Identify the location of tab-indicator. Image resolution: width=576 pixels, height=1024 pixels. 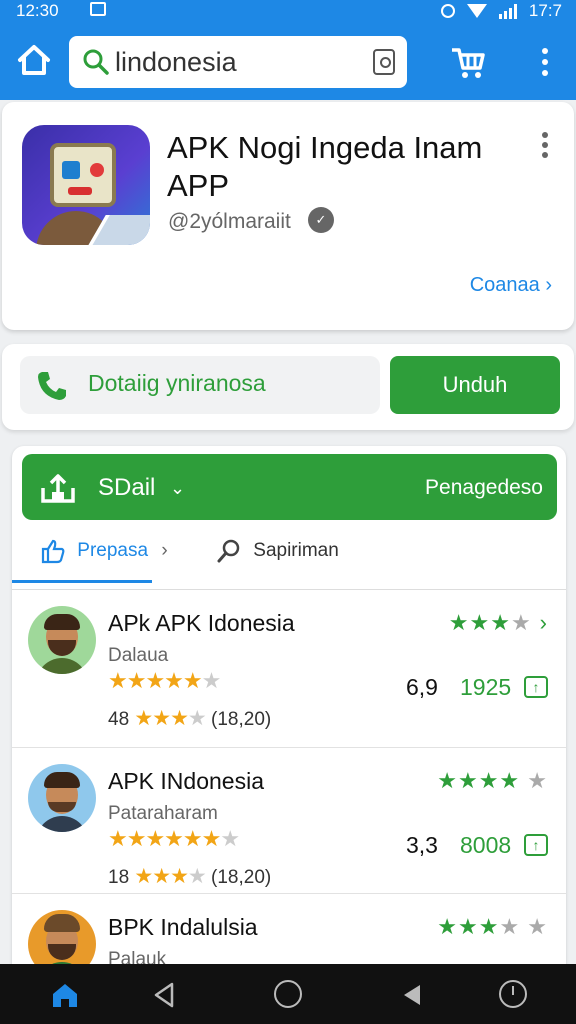
(82, 581).